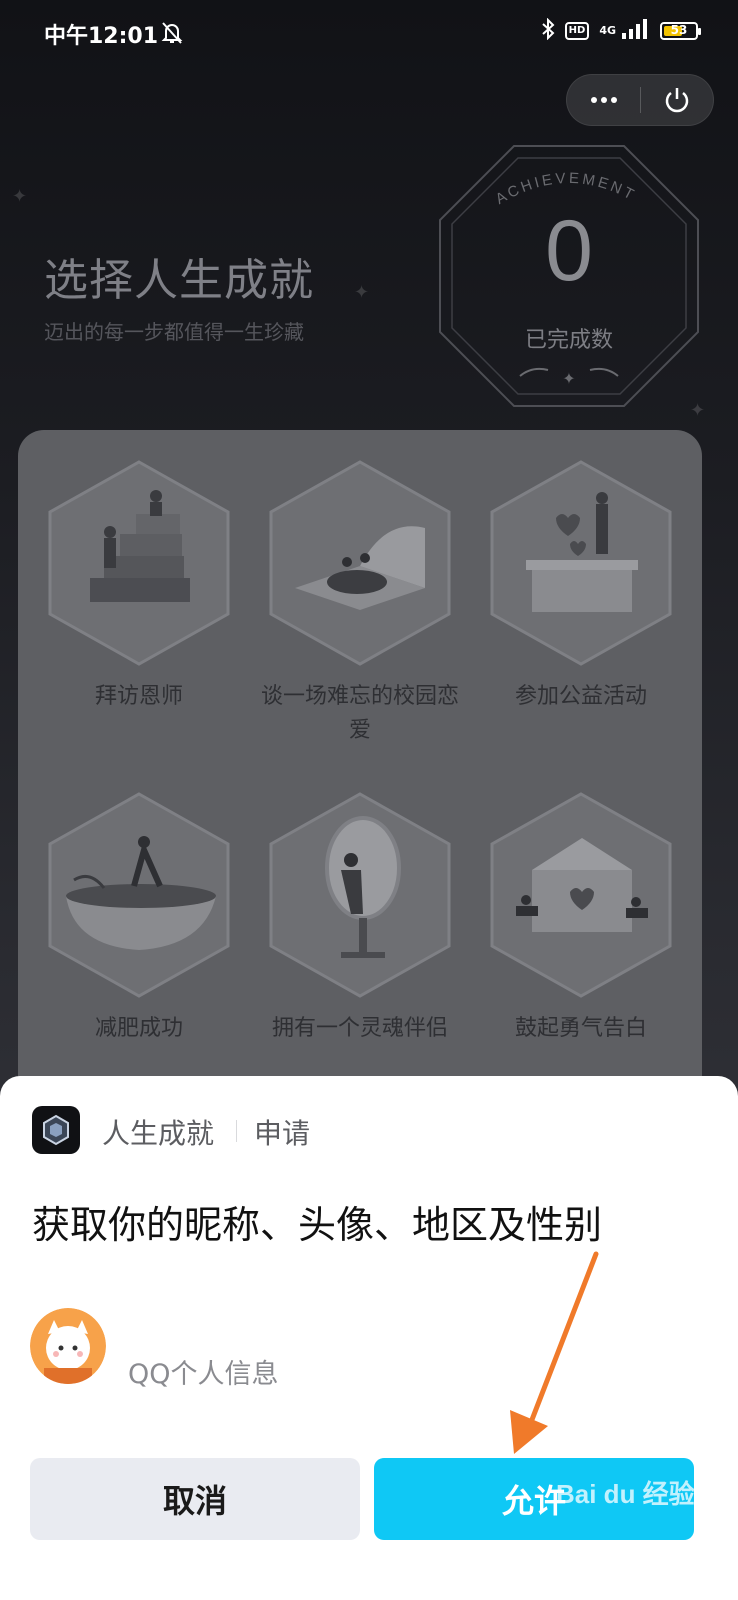 The width and height of the screenshot is (738, 1600). I want to click on achievement-badge: ACHIEVEMENT ✦ 0 已完成数, so click(569, 276).